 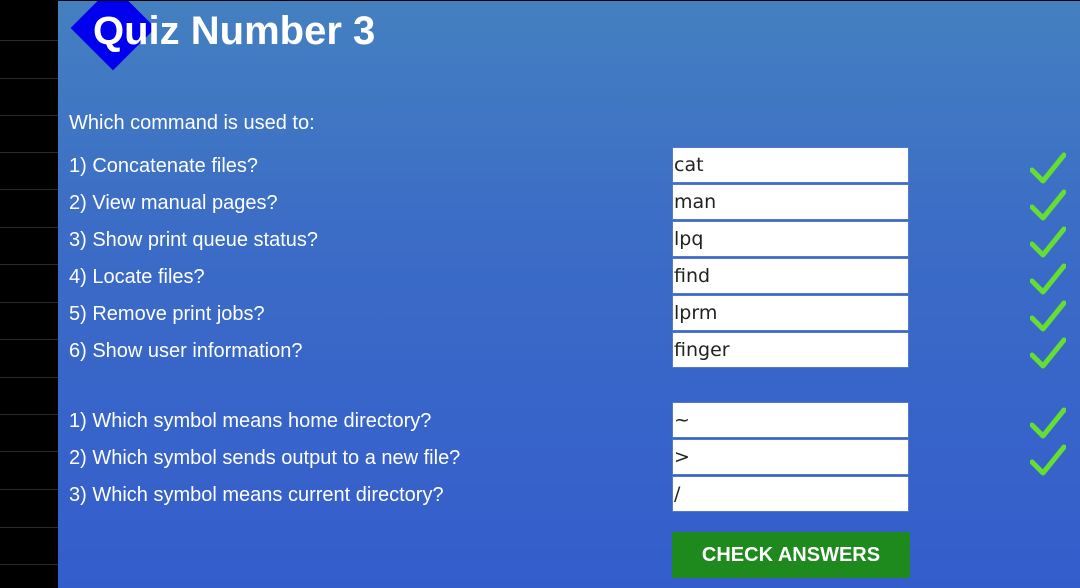 What do you see at coordinates (256, 495) in the screenshot?
I see `question-label: 3) Which symbol means current directory?` at bounding box center [256, 495].